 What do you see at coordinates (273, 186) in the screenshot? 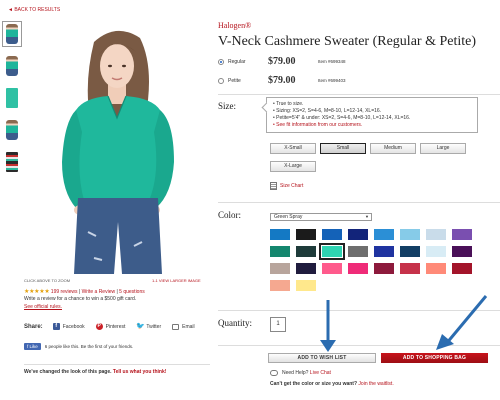
I see `size-chart-icon` at bounding box center [273, 186].